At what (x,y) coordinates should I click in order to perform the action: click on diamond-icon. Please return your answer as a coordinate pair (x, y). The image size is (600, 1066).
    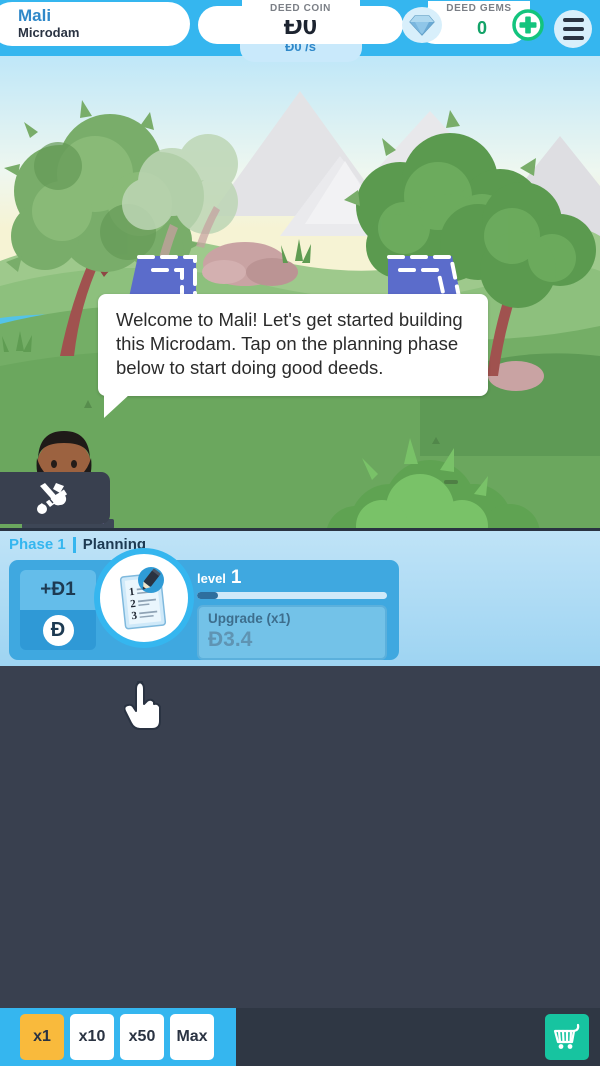
    Looking at the image, I should click on (422, 25).